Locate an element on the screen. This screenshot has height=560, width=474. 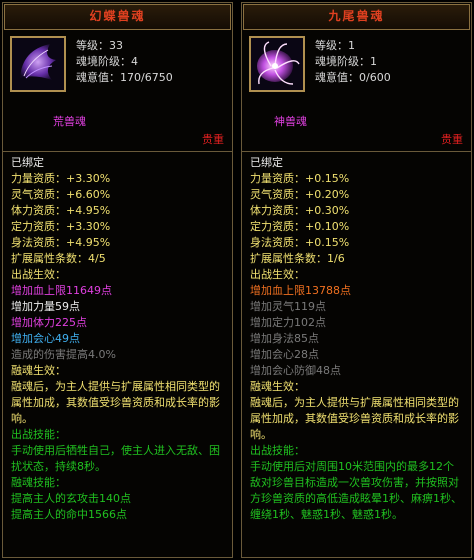
right-header: 等级：1 魂境阶级：1 魂意值：0/600 神兽魂 贵重 is located at coordinates (356, 91).